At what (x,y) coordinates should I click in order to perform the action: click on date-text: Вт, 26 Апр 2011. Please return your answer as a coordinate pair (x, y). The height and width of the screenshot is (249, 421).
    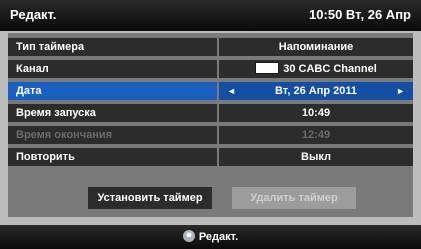
    Looking at the image, I should click on (316, 91).